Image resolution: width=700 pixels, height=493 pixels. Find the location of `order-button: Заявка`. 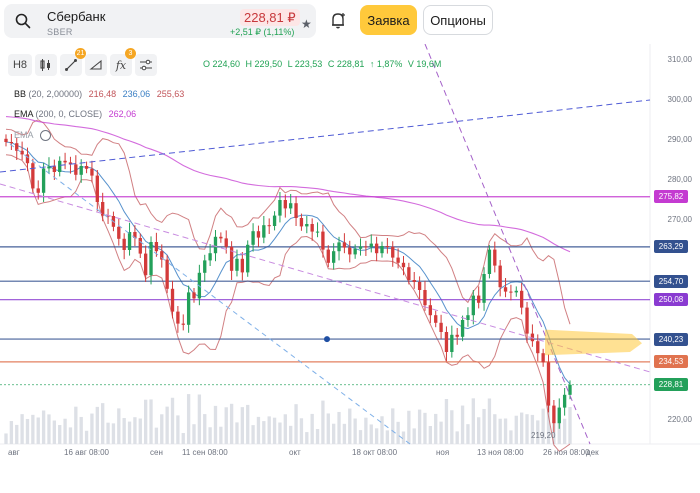

order-button: Заявка is located at coordinates (388, 20).